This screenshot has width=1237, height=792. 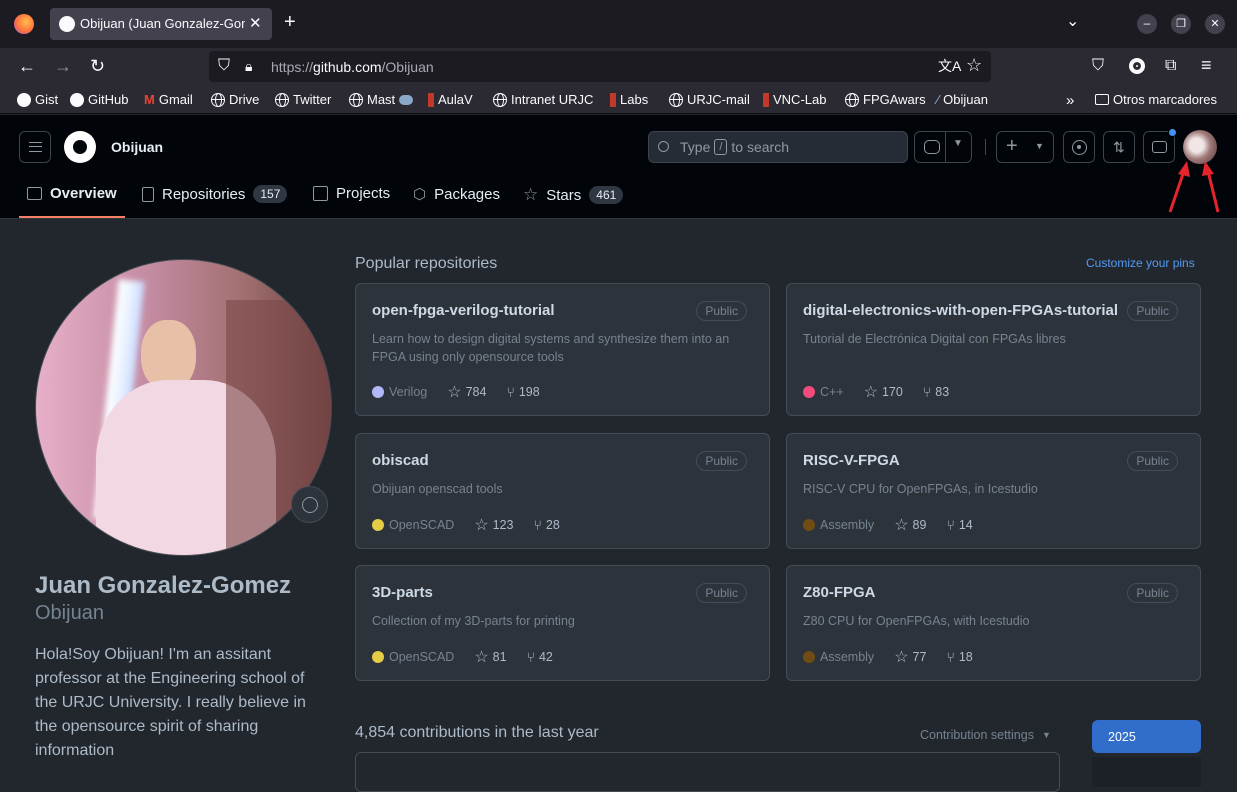 I want to click on bookmark-intranet-urjc: Intranet URJC, so click(x=543, y=99).